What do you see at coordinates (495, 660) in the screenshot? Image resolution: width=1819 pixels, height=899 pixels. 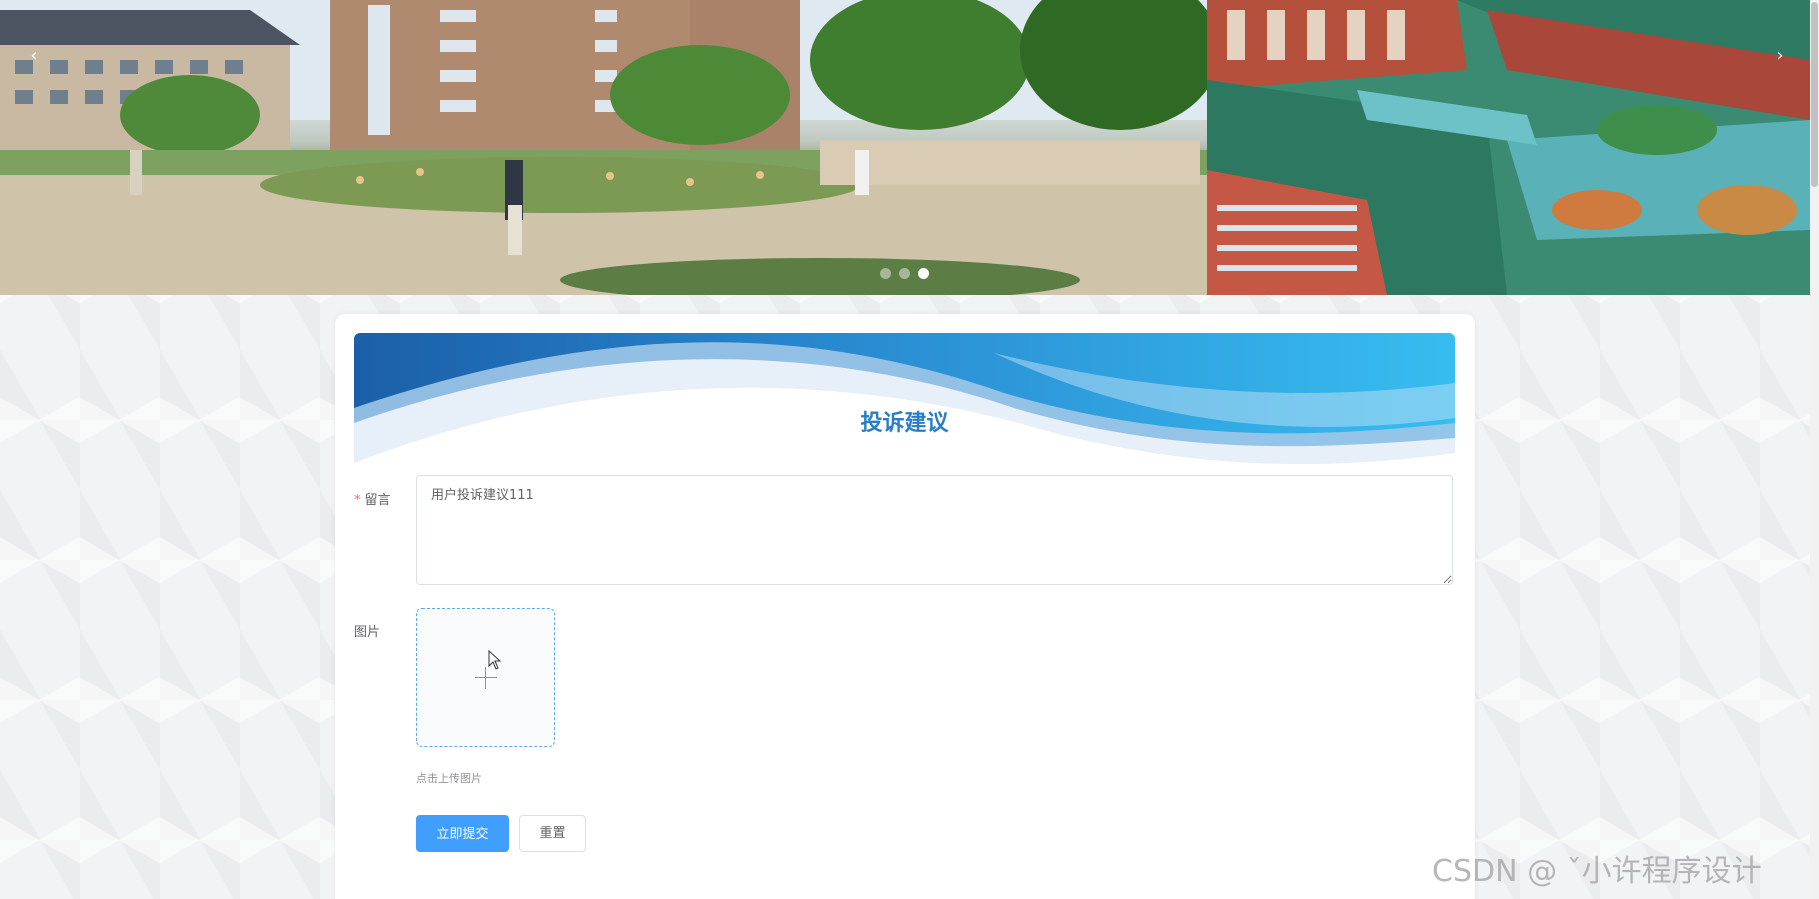 I see `mouse-cursor-icon` at bounding box center [495, 660].